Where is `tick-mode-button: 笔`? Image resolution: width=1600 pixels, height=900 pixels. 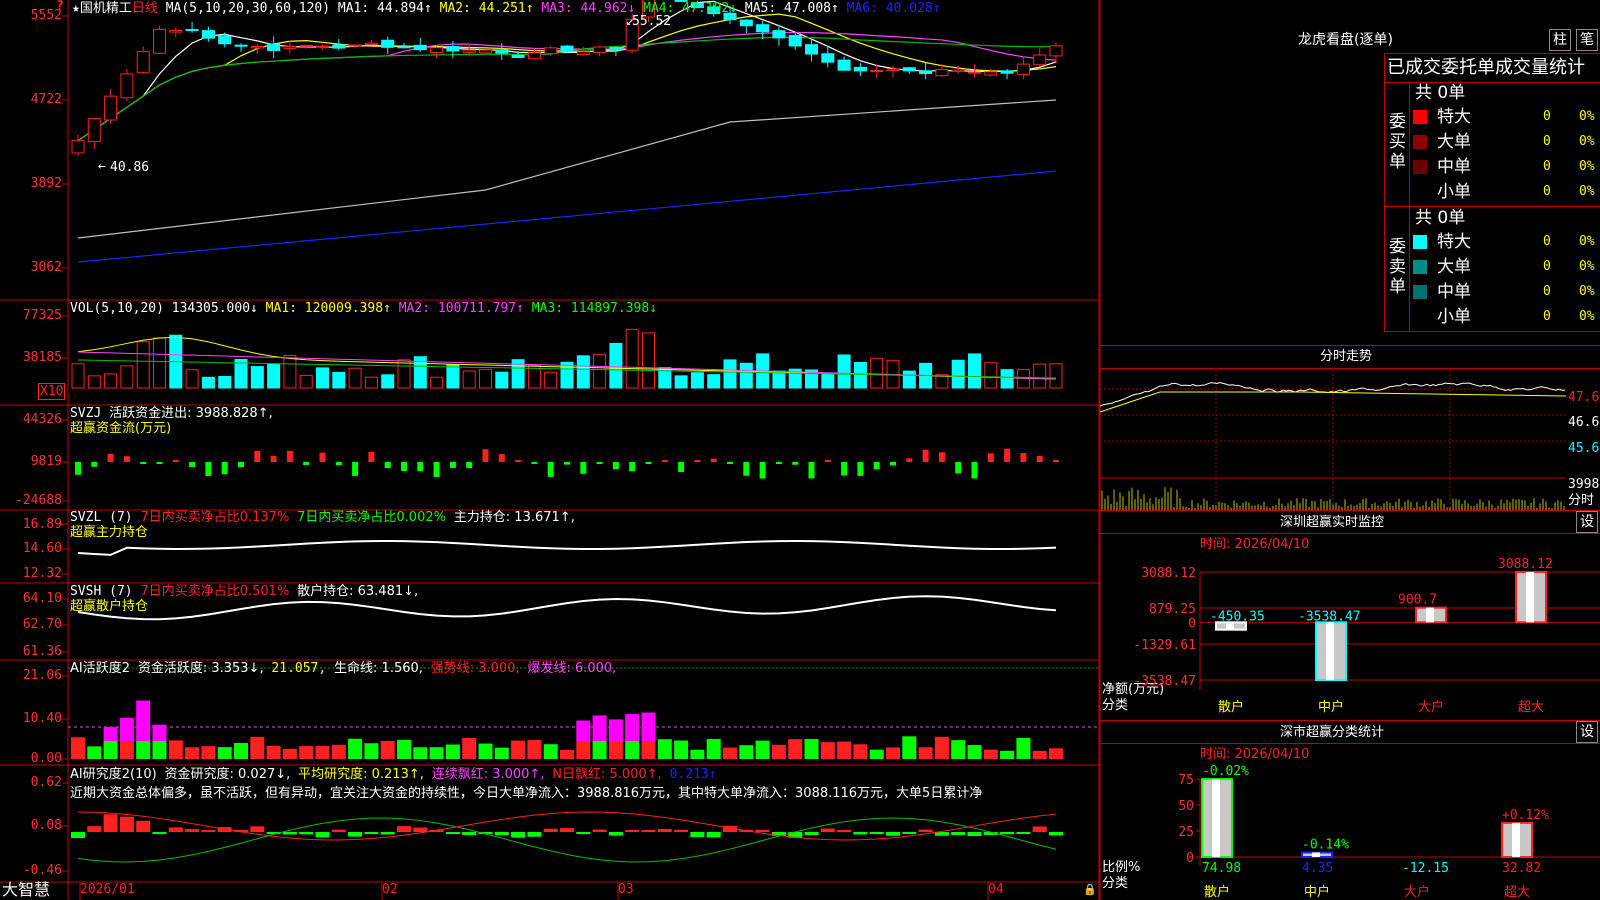
tick-mode-button: 笔 is located at coordinates (1587, 40).